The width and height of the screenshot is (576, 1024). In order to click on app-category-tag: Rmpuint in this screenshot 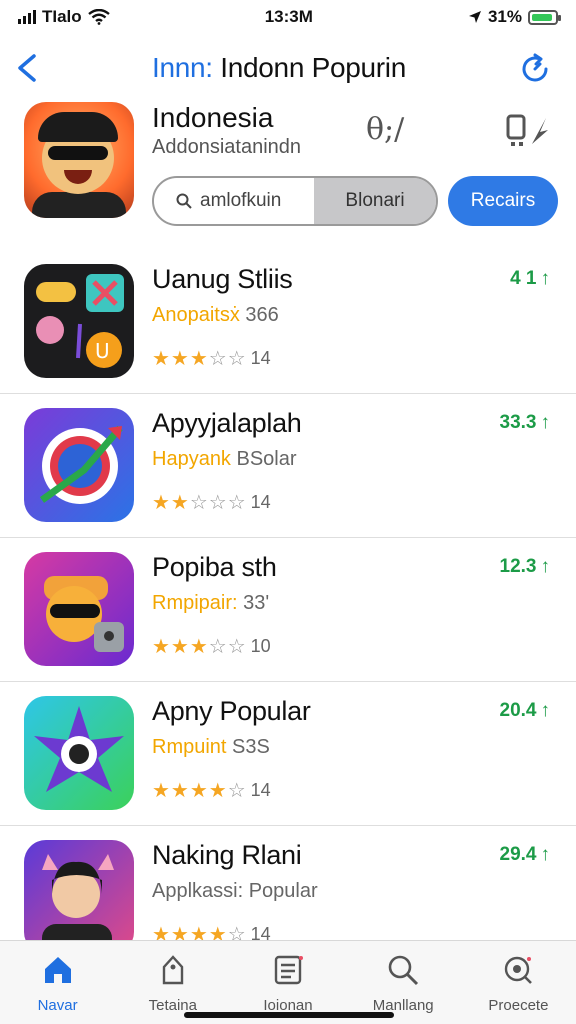, I will do `click(189, 747)`.